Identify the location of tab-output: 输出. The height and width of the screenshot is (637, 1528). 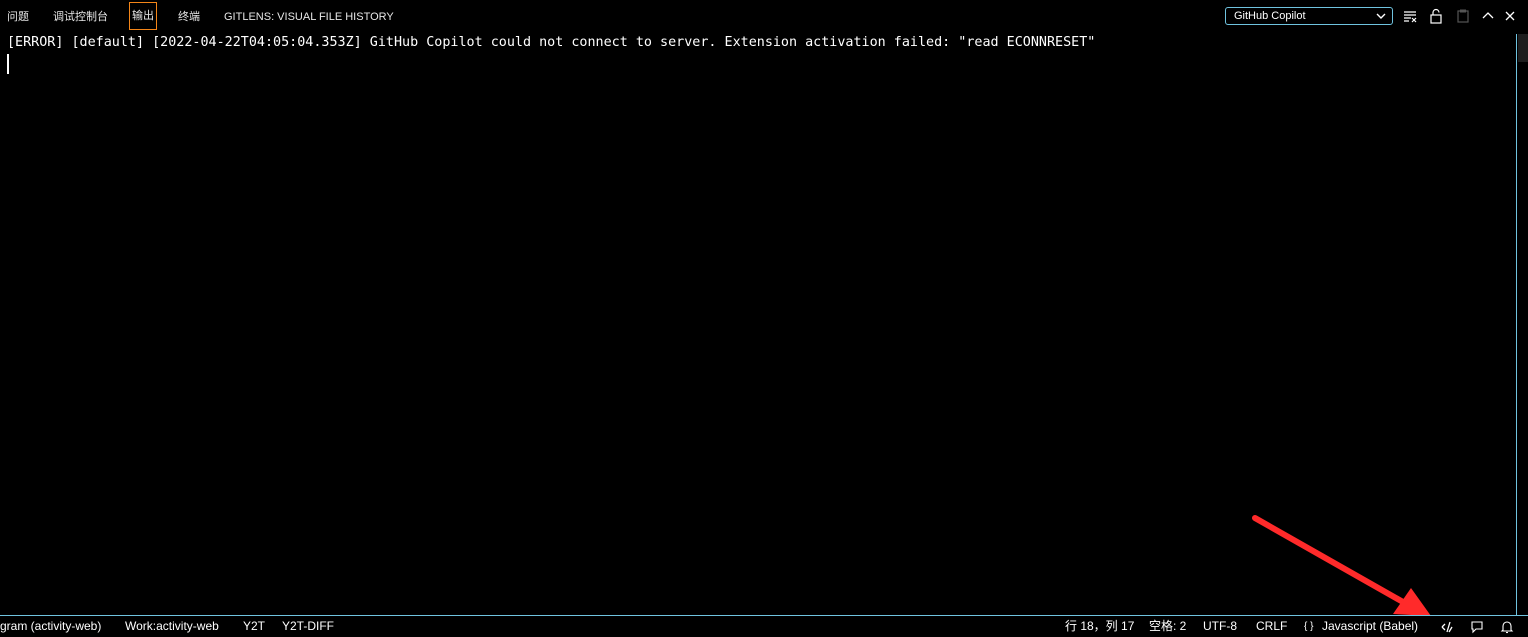
(143, 16).